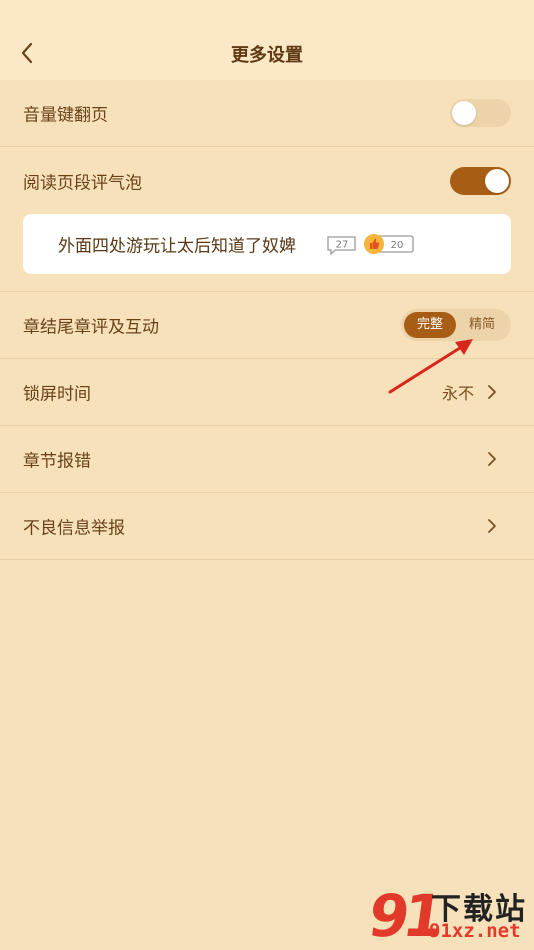  What do you see at coordinates (475, 931) in the screenshot?
I see `watermark-url: 91xz.net` at bounding box center [475, 931].